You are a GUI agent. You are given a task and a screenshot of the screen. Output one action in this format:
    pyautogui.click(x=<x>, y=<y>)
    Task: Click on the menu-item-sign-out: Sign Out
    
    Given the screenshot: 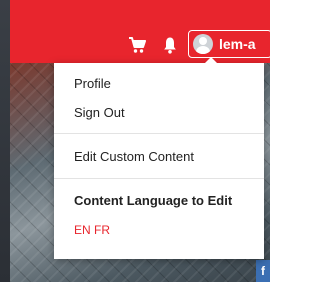 What is the action you would take?
    pyautogui.click(x=99, y=112)
    